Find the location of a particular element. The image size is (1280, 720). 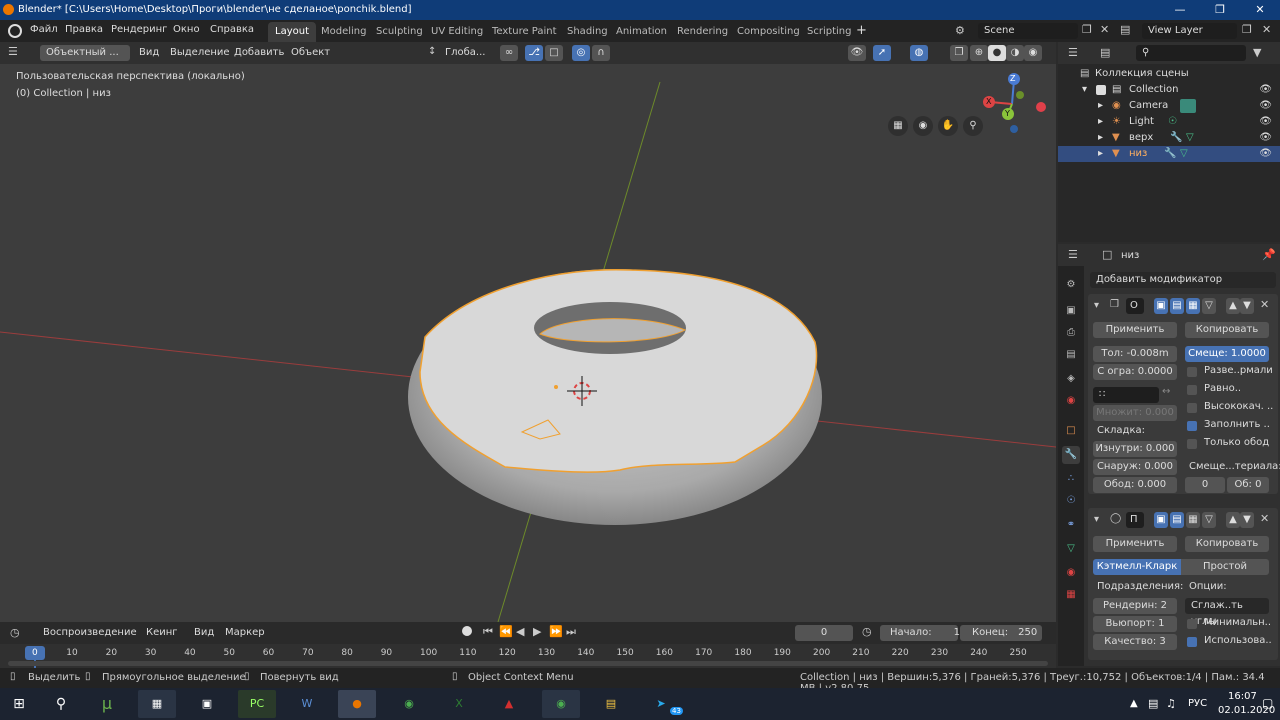

remove-view-layer-icon: ✕ is located at coordinates (1266, 29).